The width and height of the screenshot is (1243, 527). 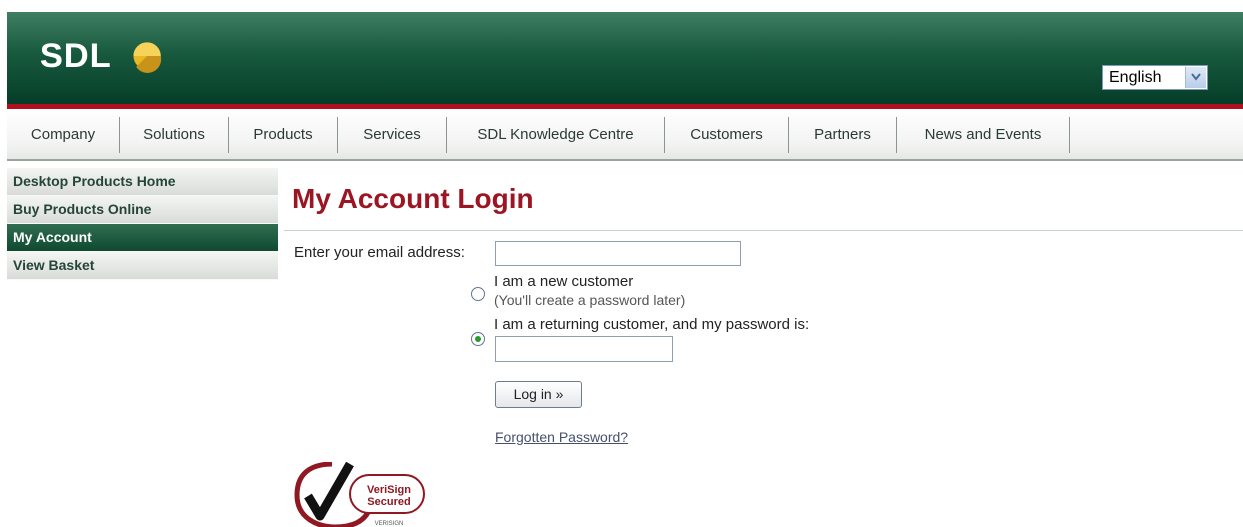 What do you see at coordinates (283, 135) in the screenshot?
I see `nav-products: Products` at bounding box center [283, 135].